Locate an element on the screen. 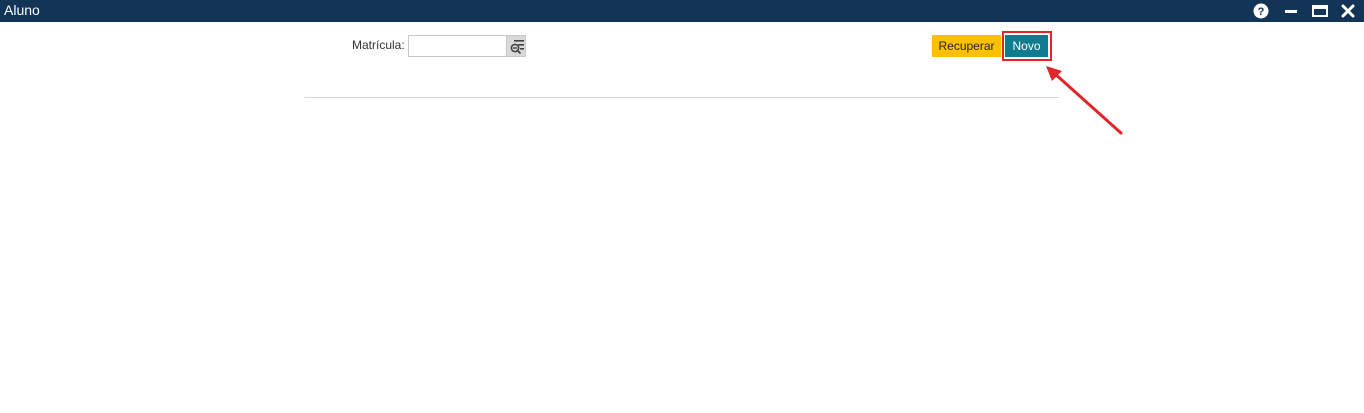 This screenshot has width=1364, height=413. maximize-icon is located at coordinates (1320, 11).